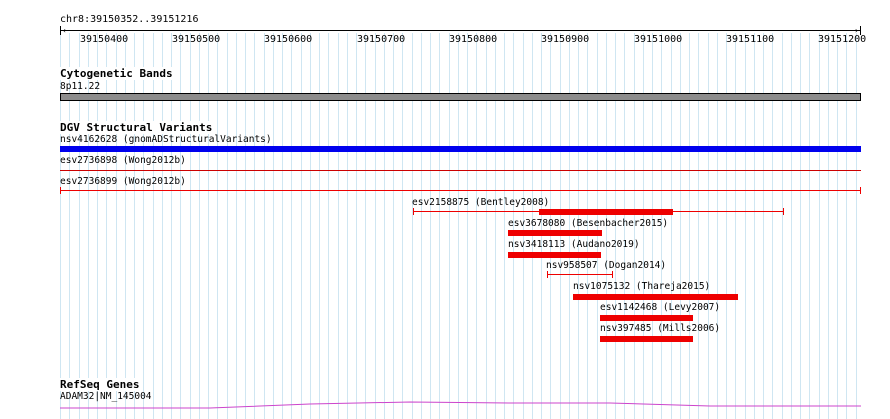 The width and height of the screenshot is (890, 419). What do you see at coordinates (565, 39) in the screenshot?
I see `tick-label: 39150900` at bounding box center [565, 39].